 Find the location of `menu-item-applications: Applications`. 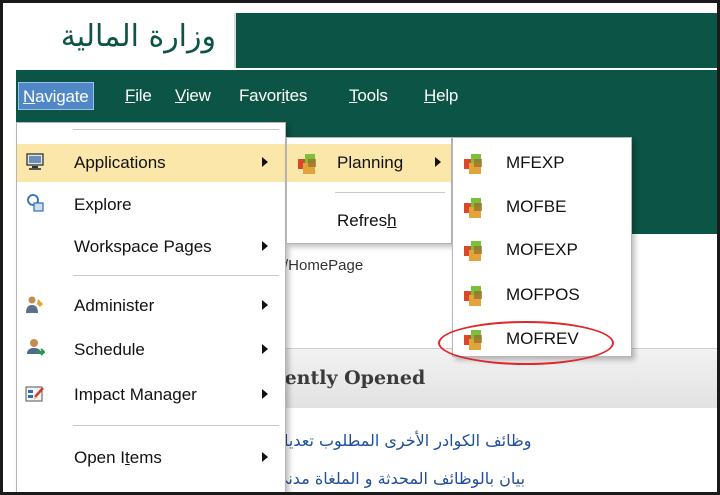

menu-item-applications: Applications is located at coordinates (151, 163).